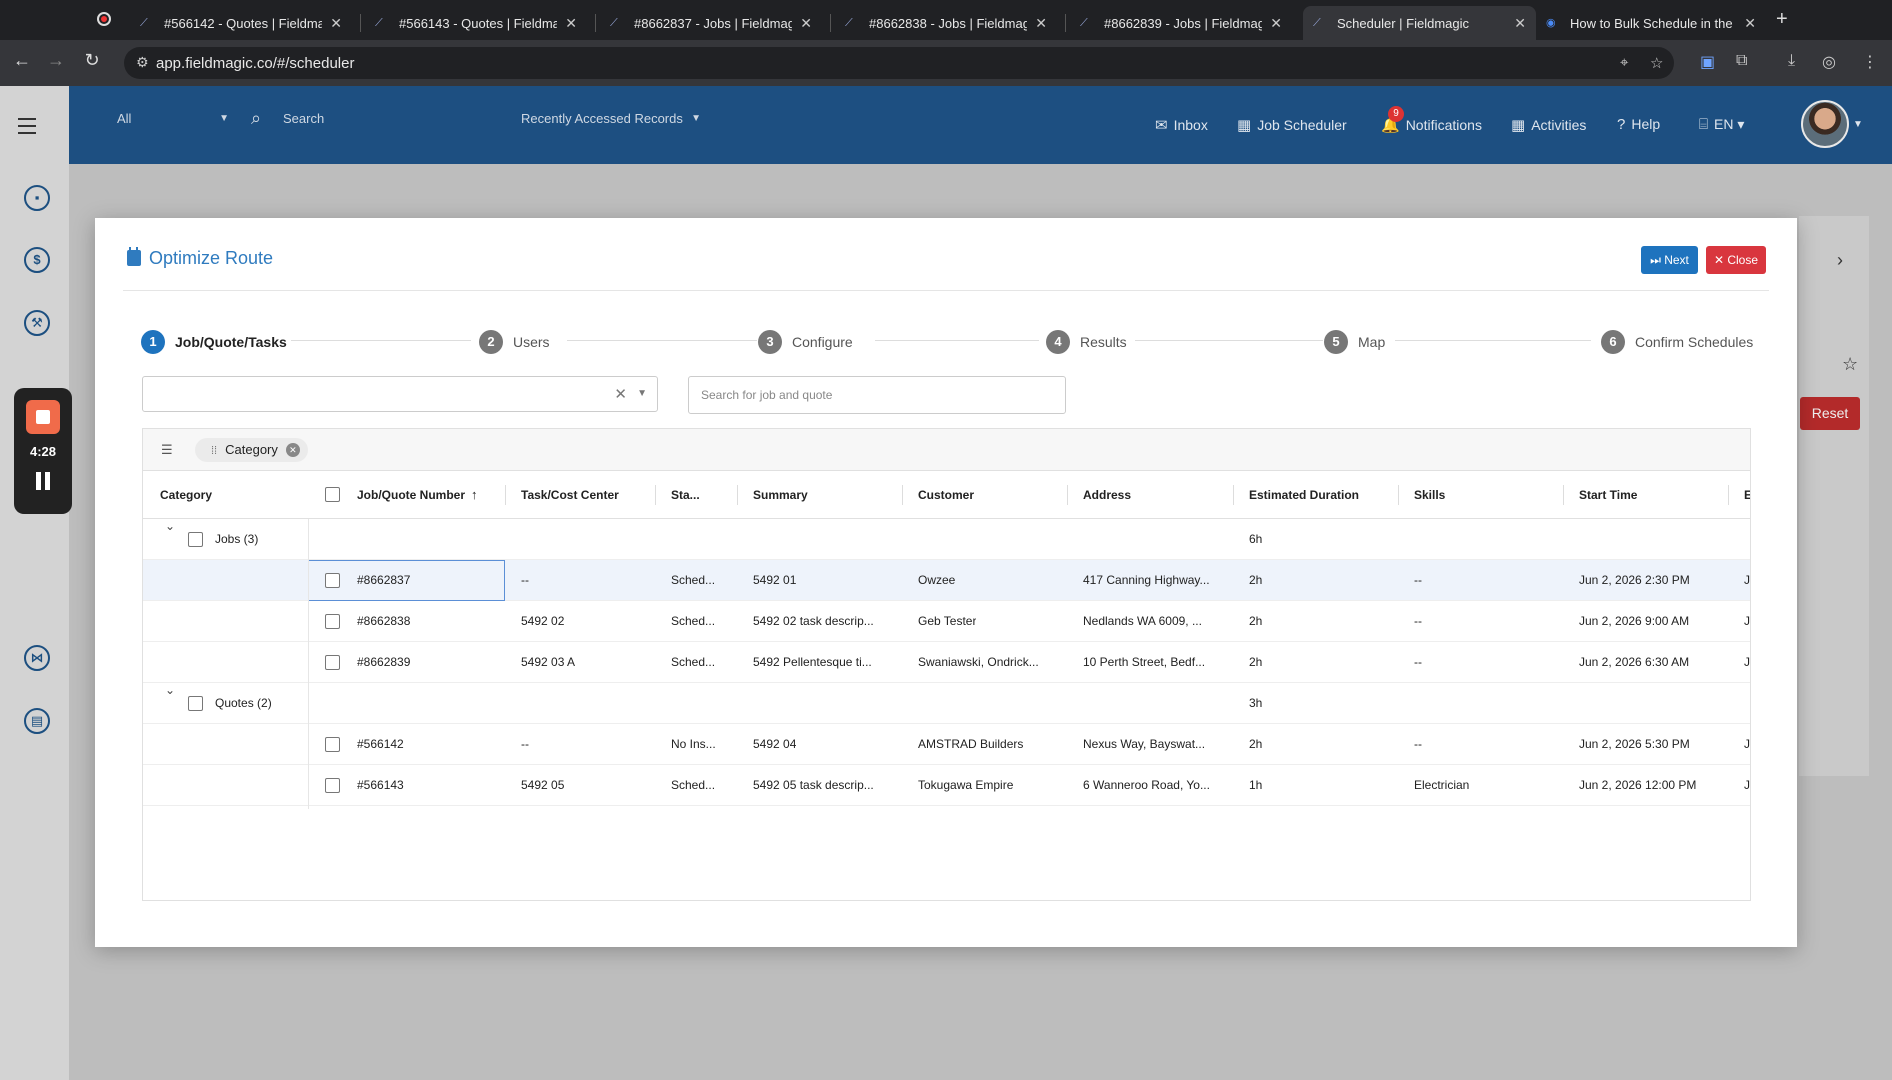 Image resolution: width=1892 pixels, height=1080 pixels. I want to click on extension-icon: ▣, so click(1707, 62).